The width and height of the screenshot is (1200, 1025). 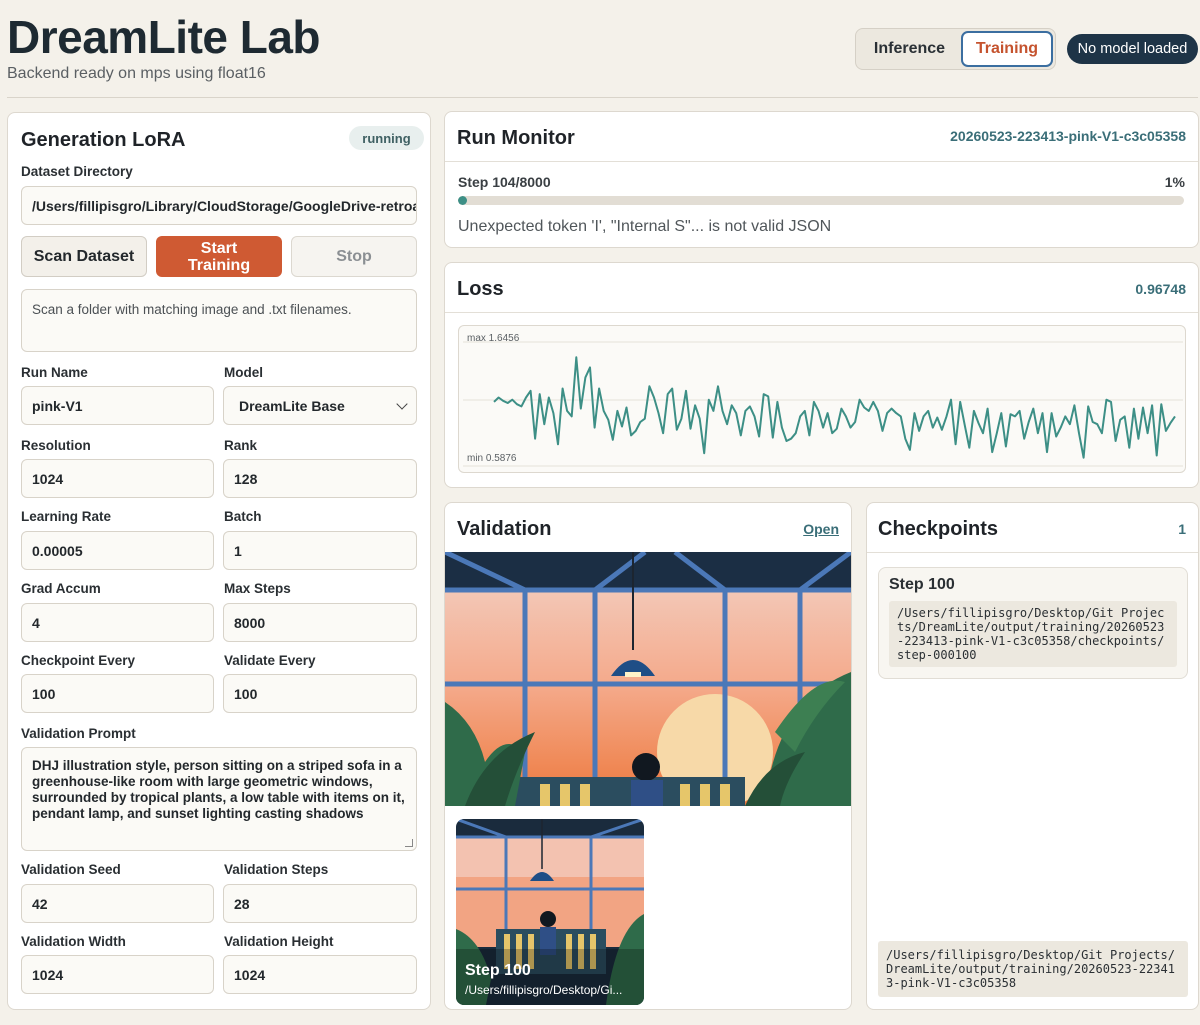 I want to click on status-badge: running, so click(x=386, y=138).